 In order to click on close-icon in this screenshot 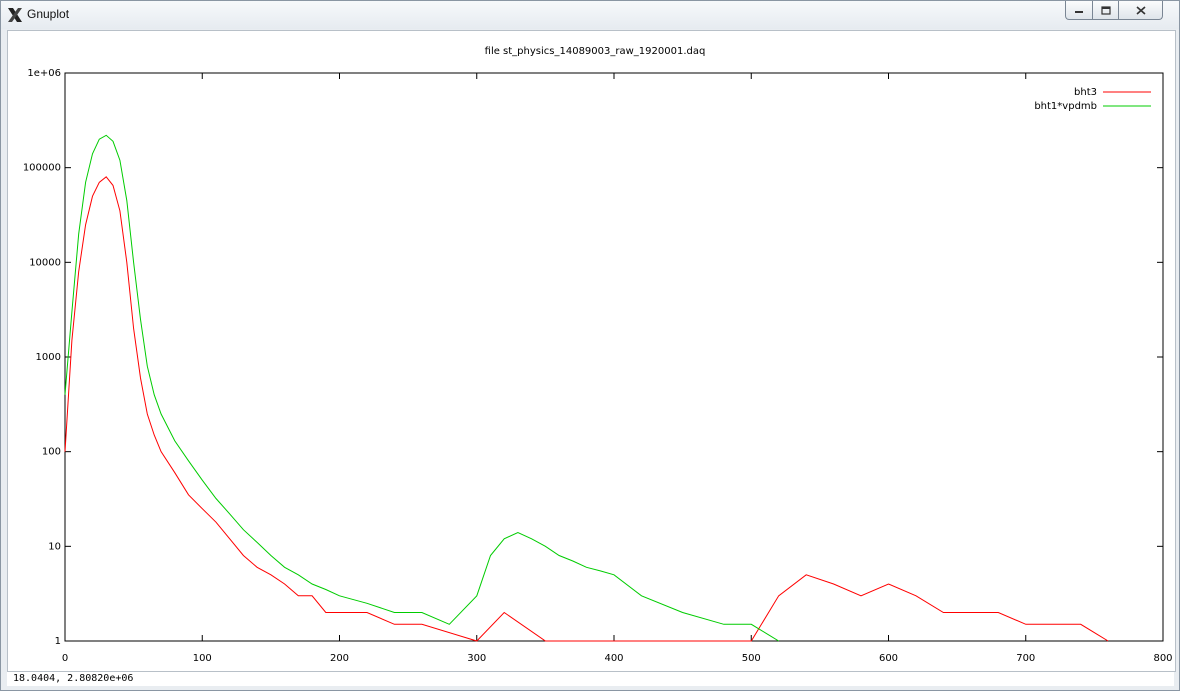, I will do `click(1140, 10)`.